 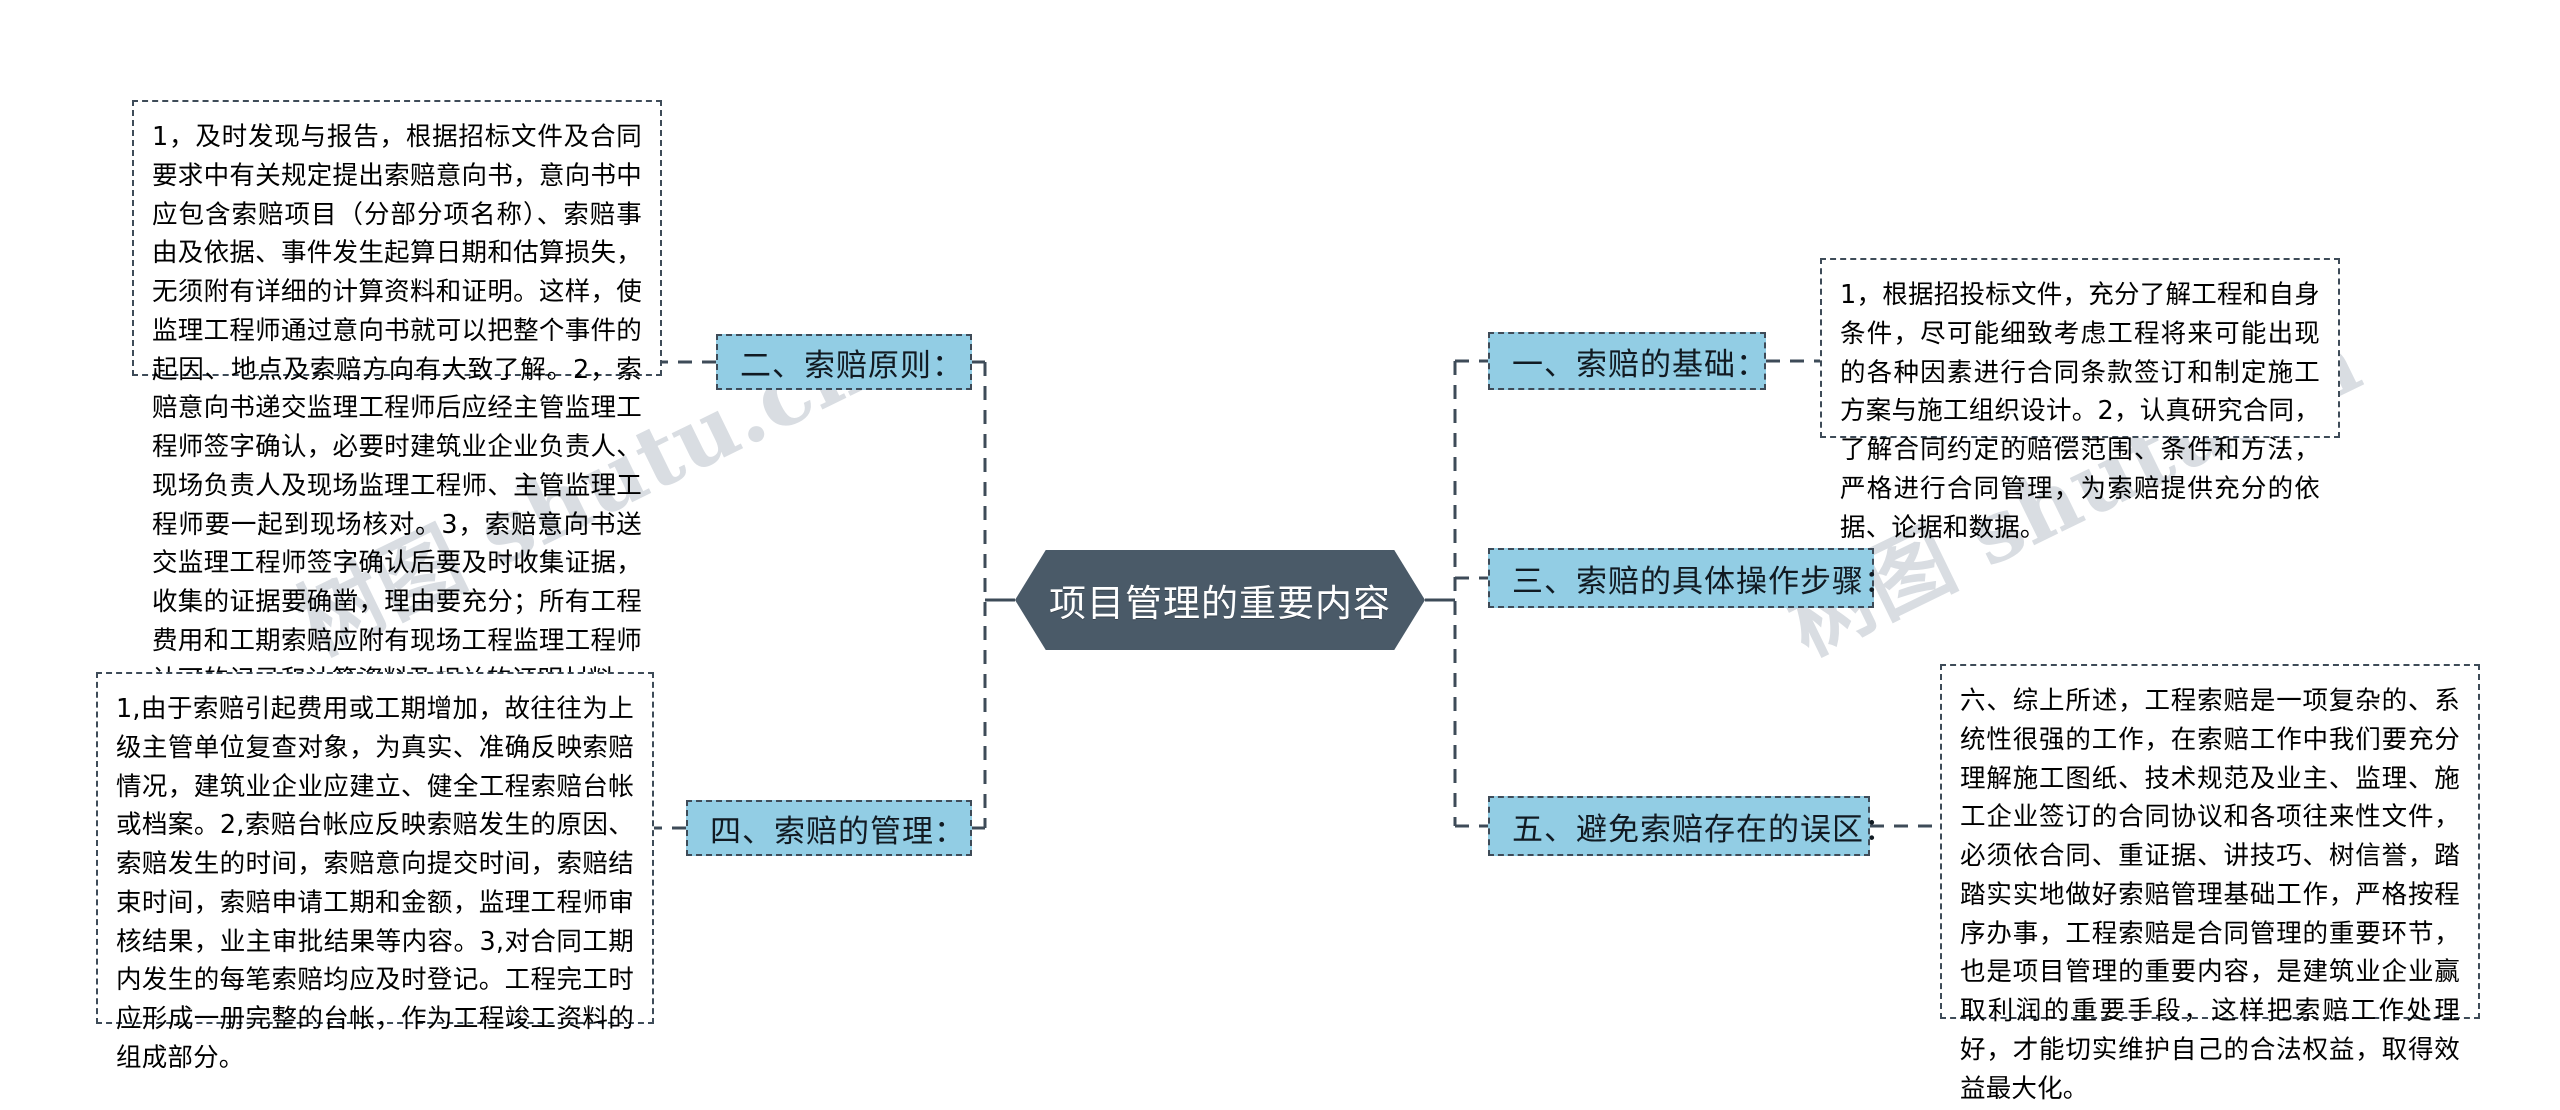 I want to click on topic-node-claim-basis: 一、索赔的基础：, so click(x=1627, y=361).